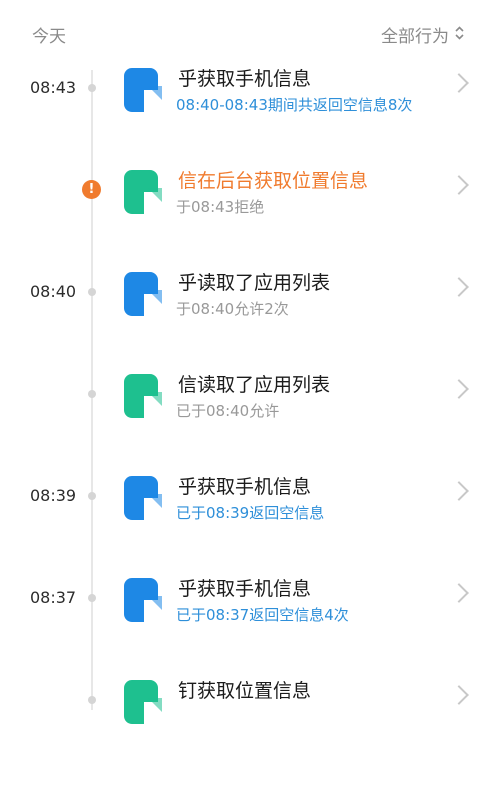 This screenshot has height=802, width=500. What do you see at coordinates (254, 385) in the screenshot?
I see `activity-title: 信读取了应用列表` at bounding box center [254, 385].